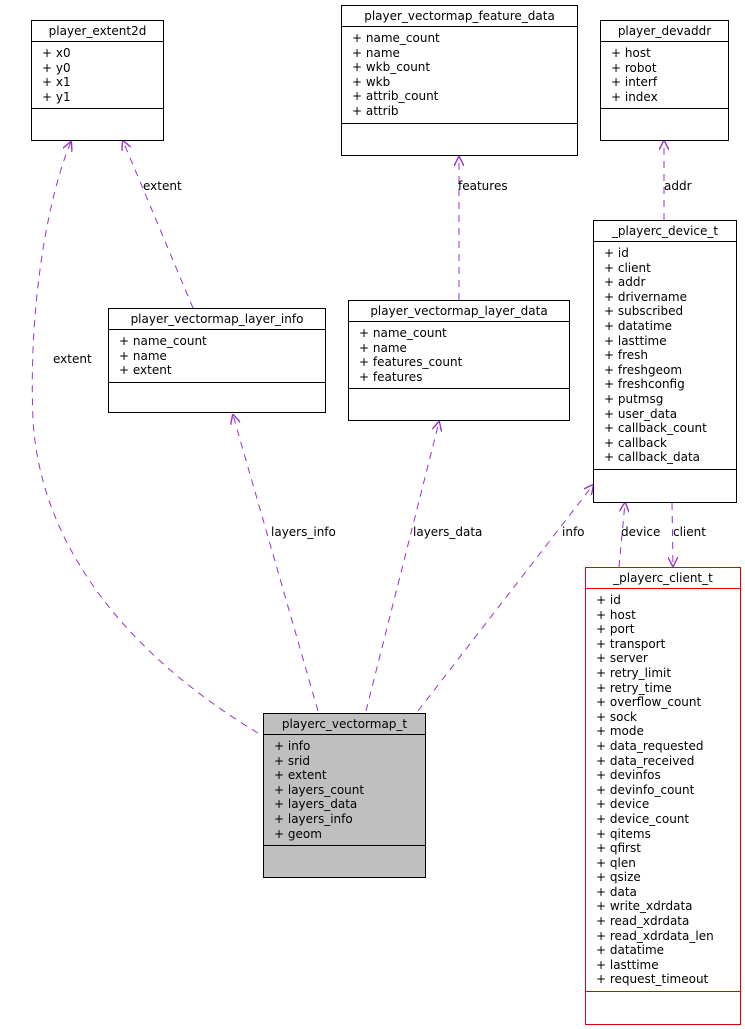 Image resolution: width=745 pixels, height=1029 pixels. I want to click on attribute-item: + mode, so click(620, 731).